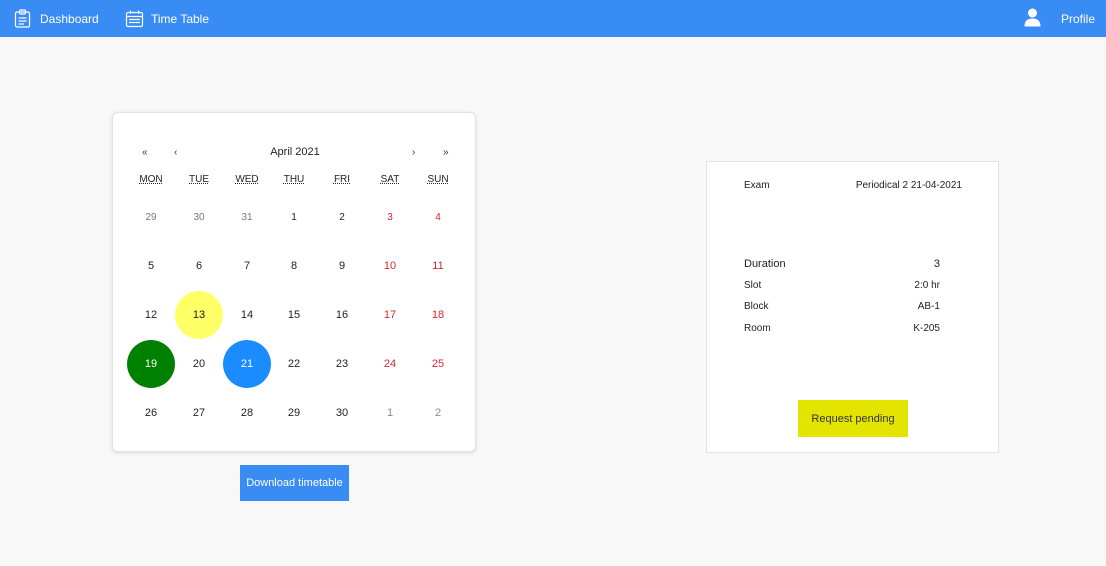 The image size is (1106, 566). I want to click on calendar-day-number: 16, so click(342, 315).